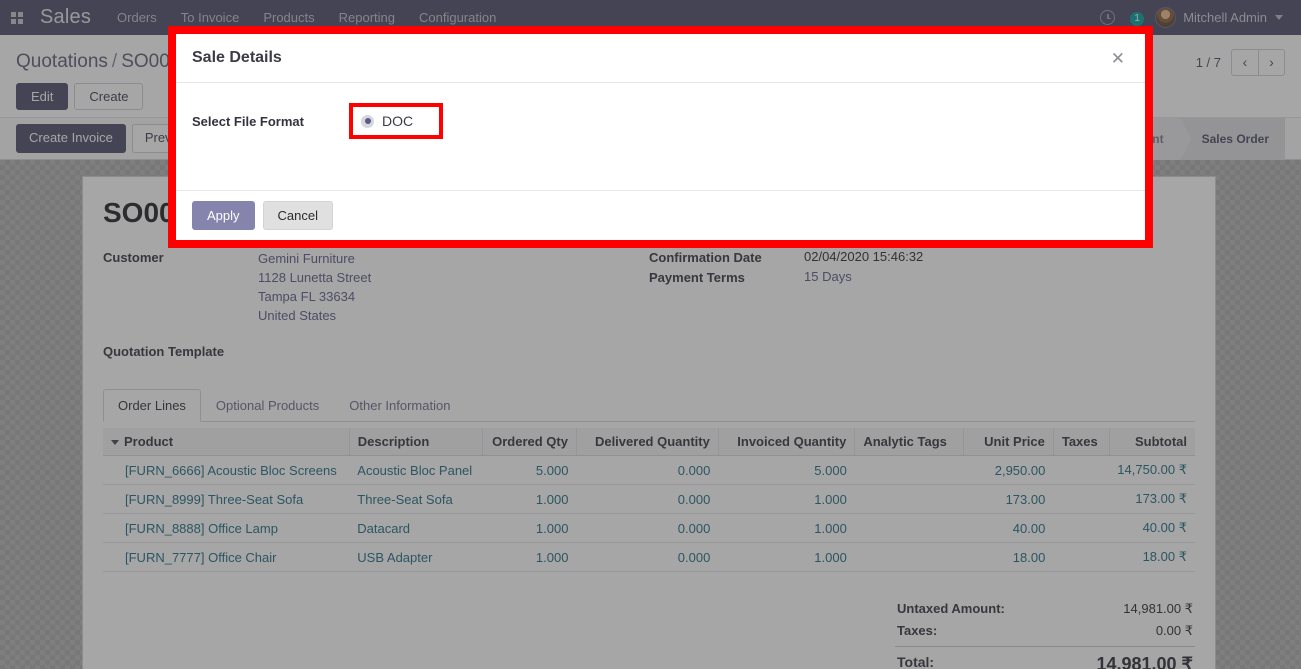 Image resolution: width=1301 pixels, height=669 pixels. Describe the element at coordinates (660, 58) in the screenshot. I see `dialog-header: Sale Details ✕` at that location.